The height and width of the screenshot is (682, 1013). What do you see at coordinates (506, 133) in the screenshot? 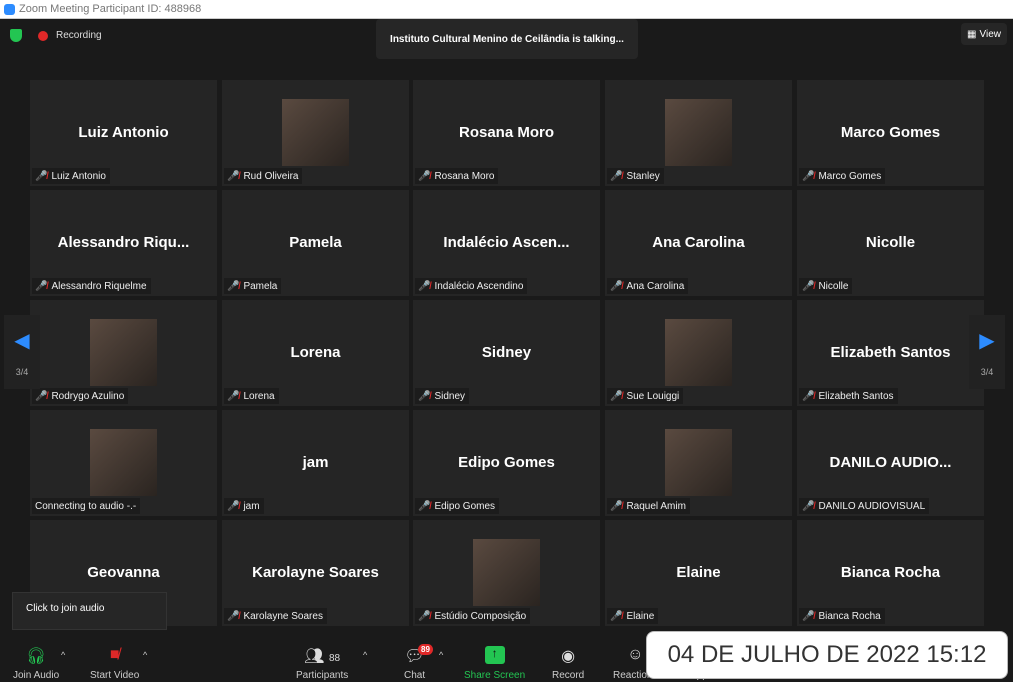
I see `participant-tile: Rosana Moro 🎤̸ Rosana Moro` at bounding box center [506, 133].